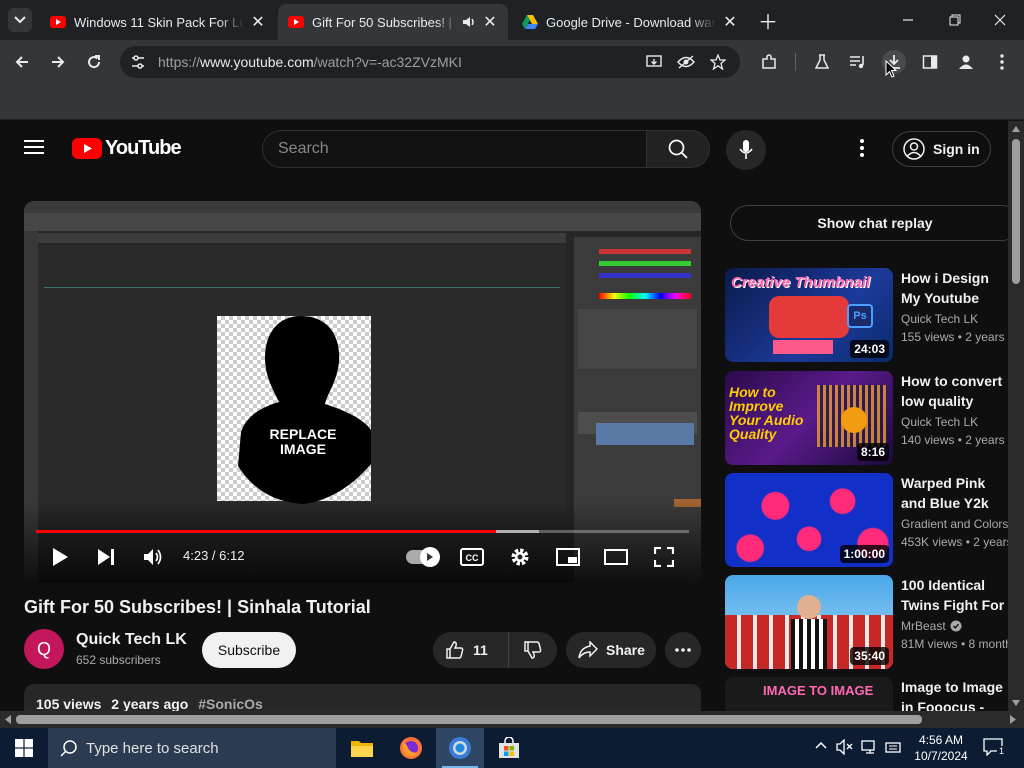 The image size is (1024, 768). What do you see at coordinates (20, 20) in the screenshot?
I see `tab-search-button` at bounding box center [20, 20].